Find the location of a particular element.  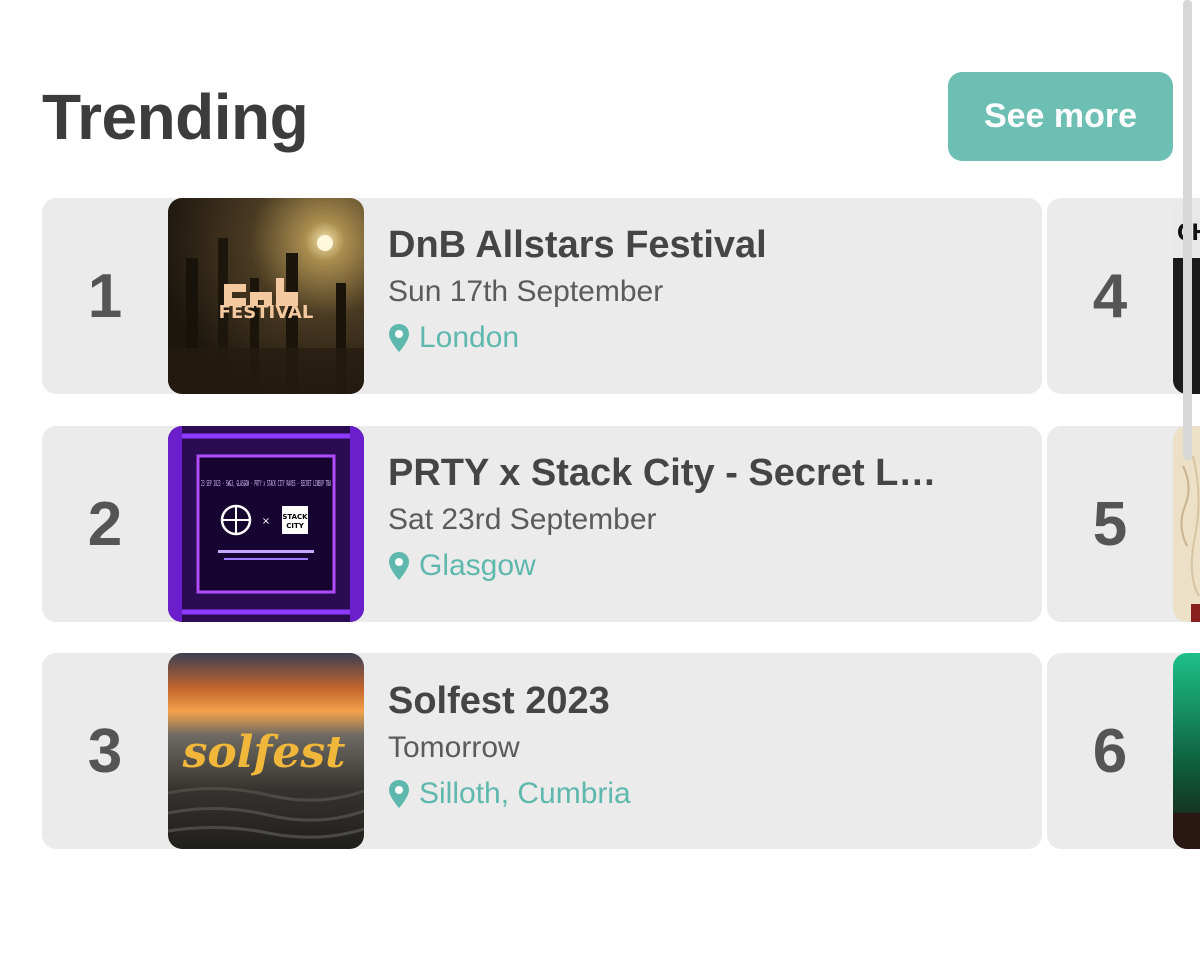

scrollbar is located at coordinates (1187, 230).